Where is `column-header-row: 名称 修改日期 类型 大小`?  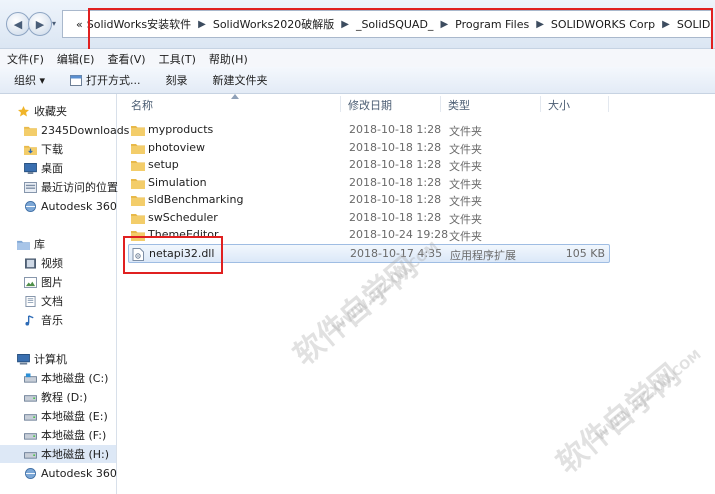 column-header-row: 名称 修改日期 类型 大小 is located at coordinates (416, 104).